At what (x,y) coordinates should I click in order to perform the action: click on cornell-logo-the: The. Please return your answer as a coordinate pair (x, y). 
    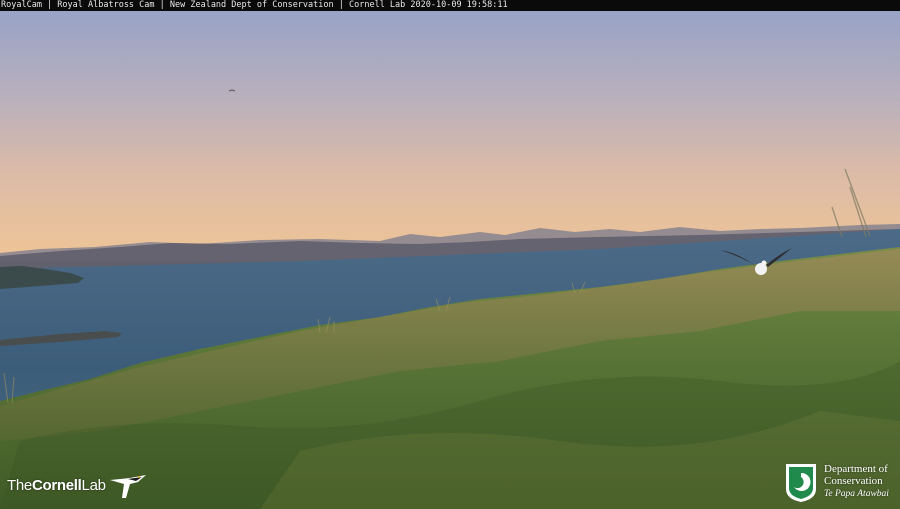
    Looking at the image, I should click on (19, 485).